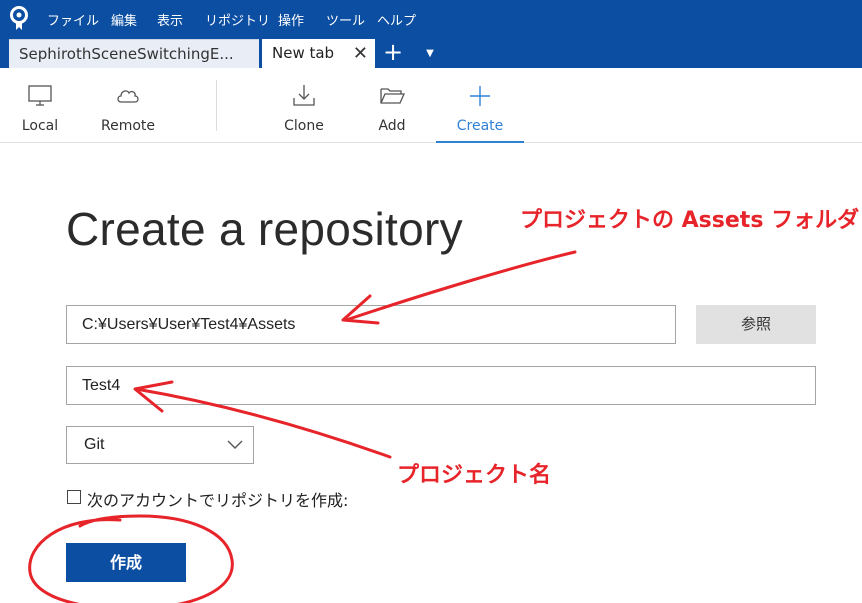  What do you see at coordinates (480, 126) in the screenshot?
I see `create-label: Create` at bounding box center [480, 126].